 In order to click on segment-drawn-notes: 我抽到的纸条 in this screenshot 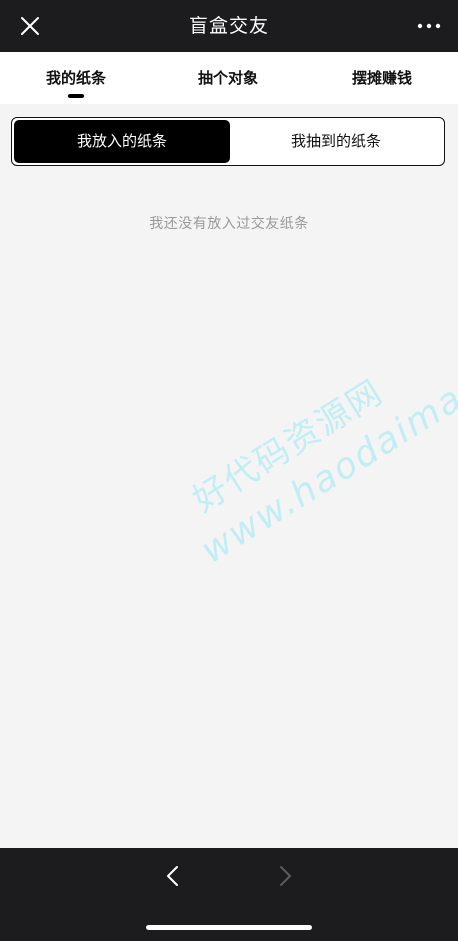, I will do `click(336, 141)`.